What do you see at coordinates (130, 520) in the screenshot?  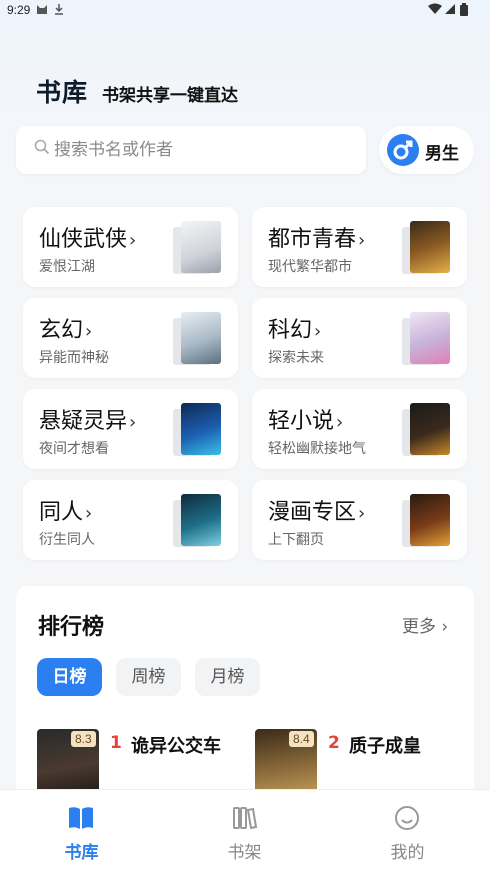 I see `category-card-fanfiction: 同人 › 衍生同人` at bounding box center [130, 520].